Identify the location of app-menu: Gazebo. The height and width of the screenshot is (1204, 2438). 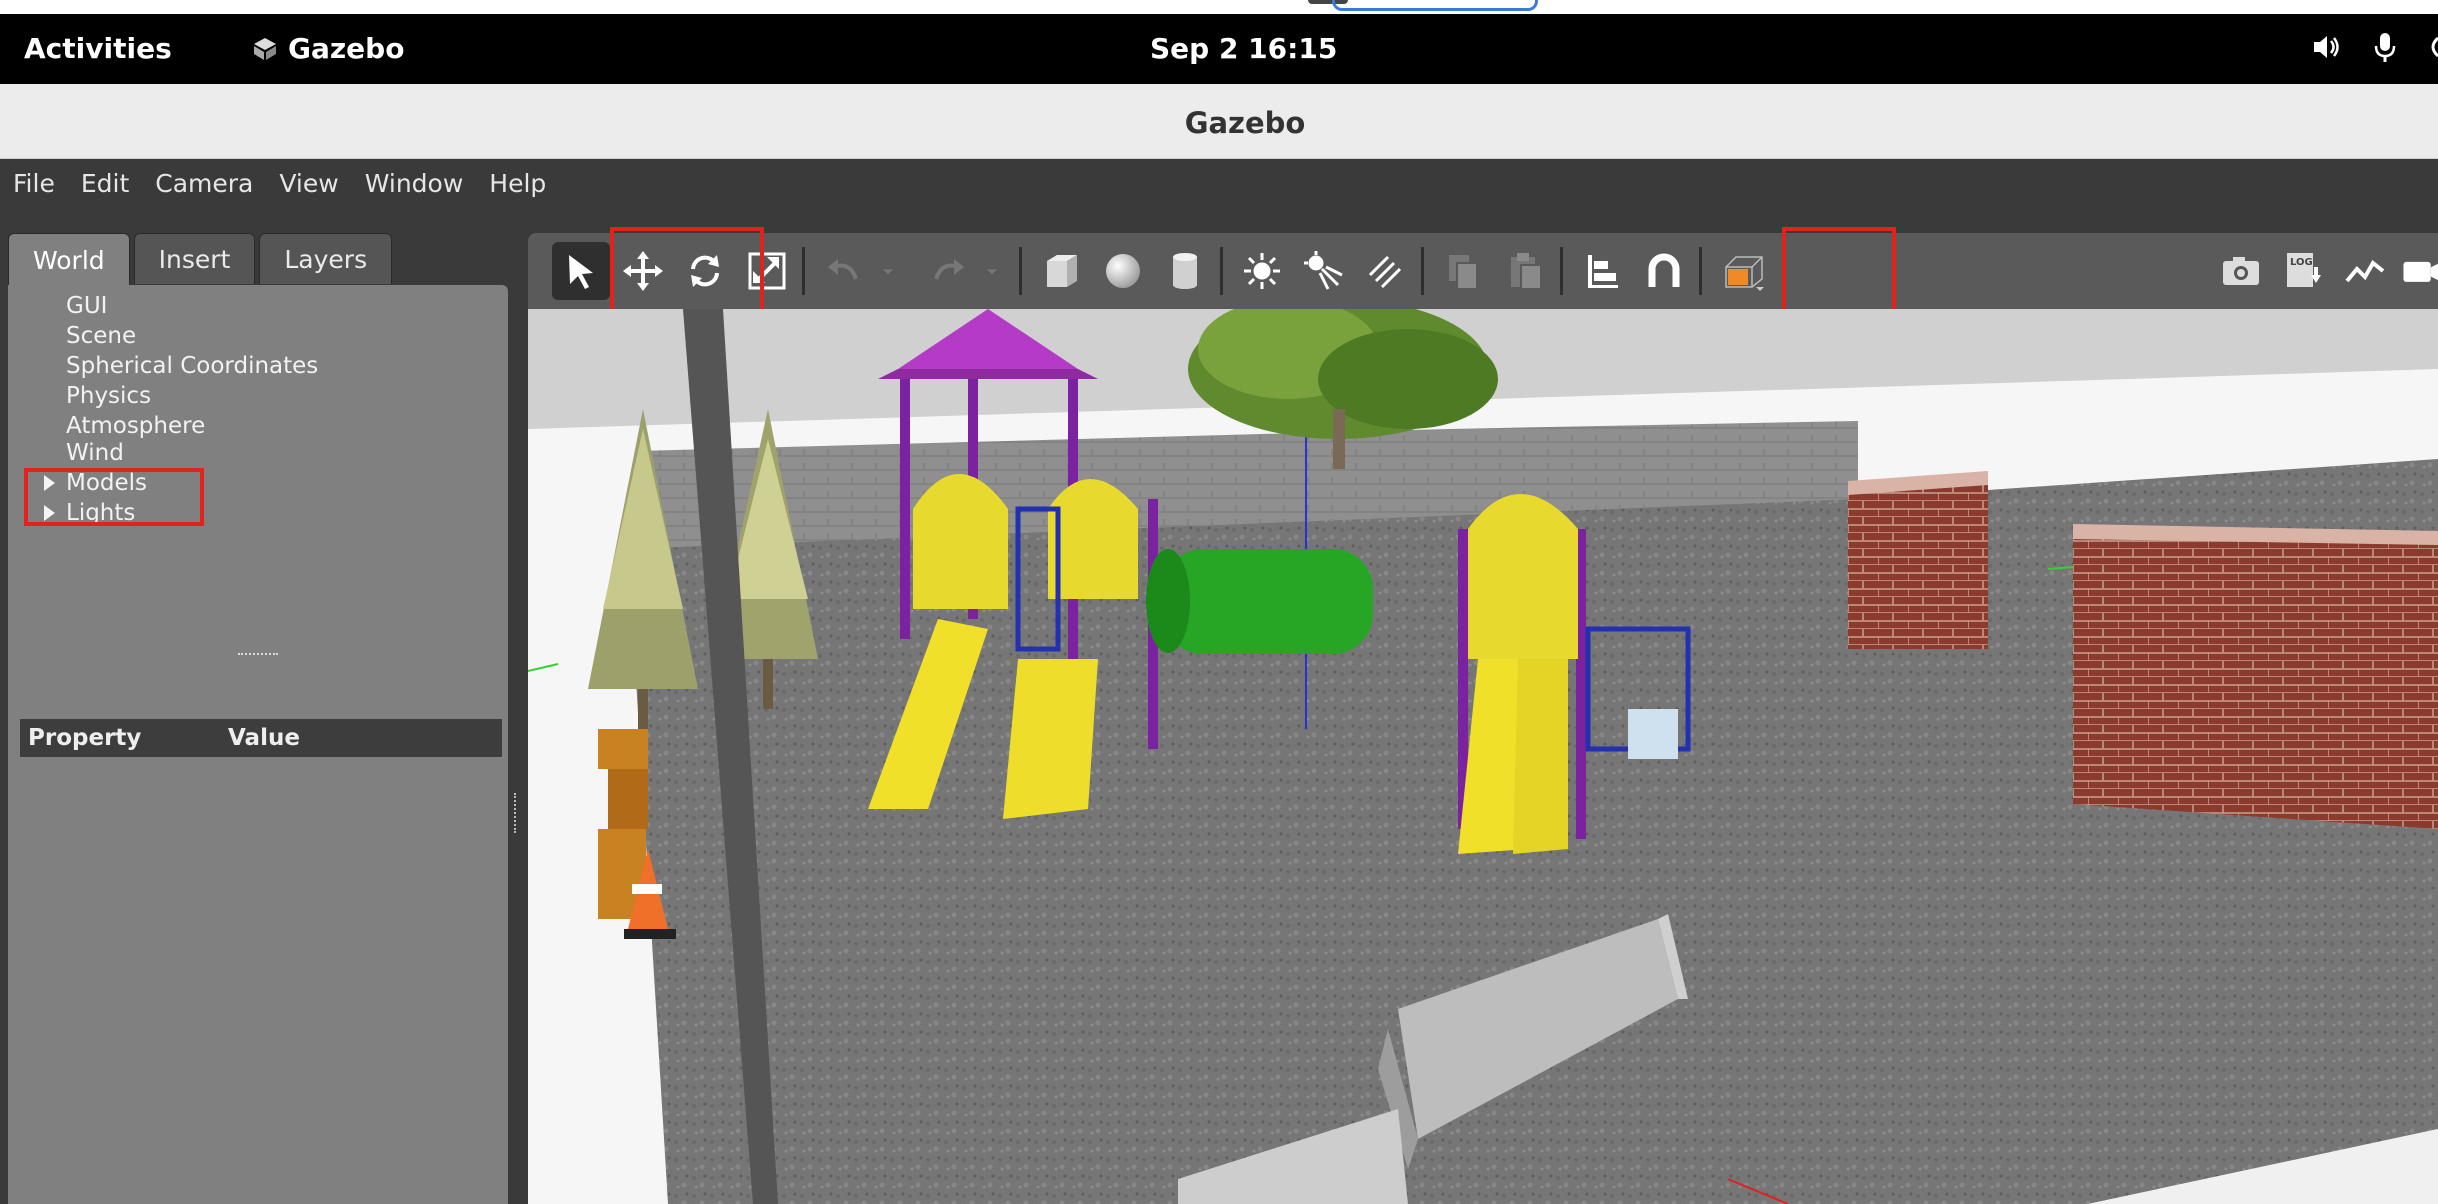
(328, 48).